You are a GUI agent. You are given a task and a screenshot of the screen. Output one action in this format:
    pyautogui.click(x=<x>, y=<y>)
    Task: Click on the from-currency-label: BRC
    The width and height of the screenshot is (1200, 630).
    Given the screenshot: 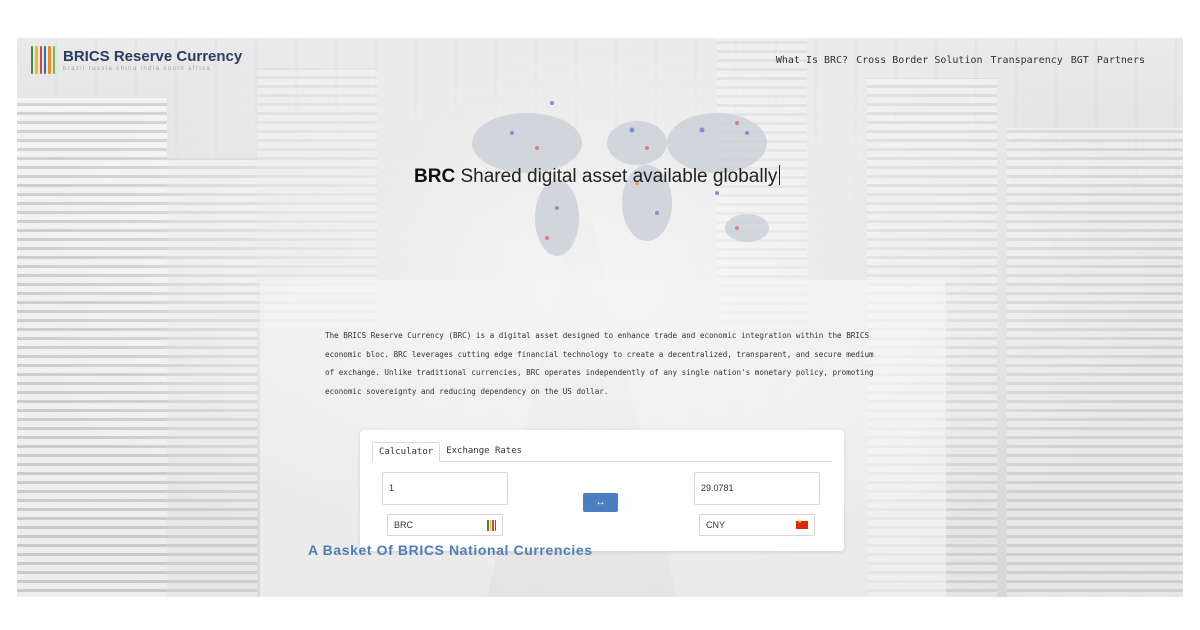 What is the action you would take?
    pyautogui.click(x=404, y=525)
    